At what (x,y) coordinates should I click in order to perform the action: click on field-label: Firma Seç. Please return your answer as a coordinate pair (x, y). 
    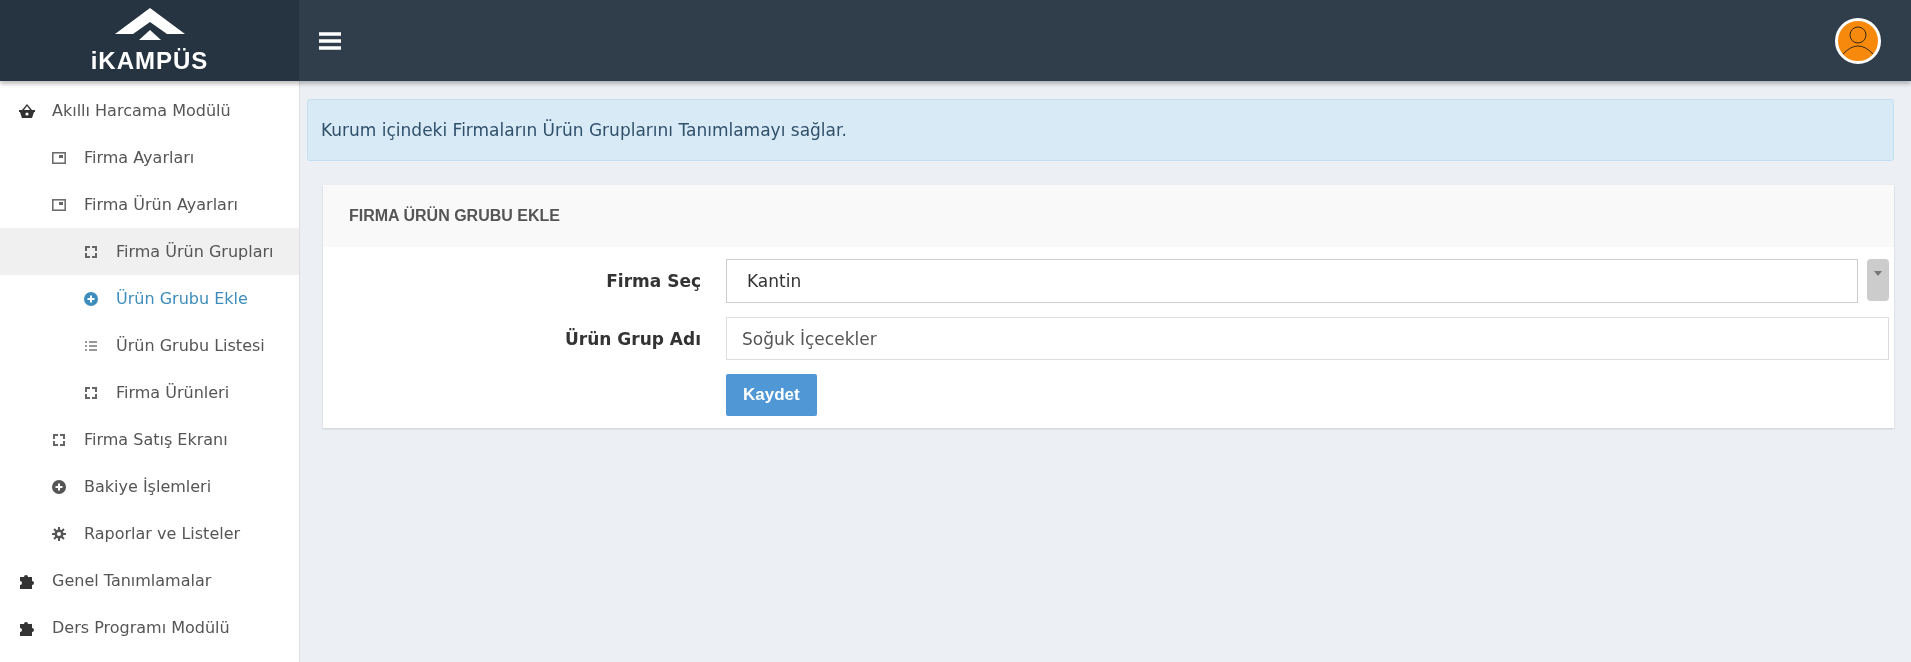
    Looking at the image, I should click on (653, 281).